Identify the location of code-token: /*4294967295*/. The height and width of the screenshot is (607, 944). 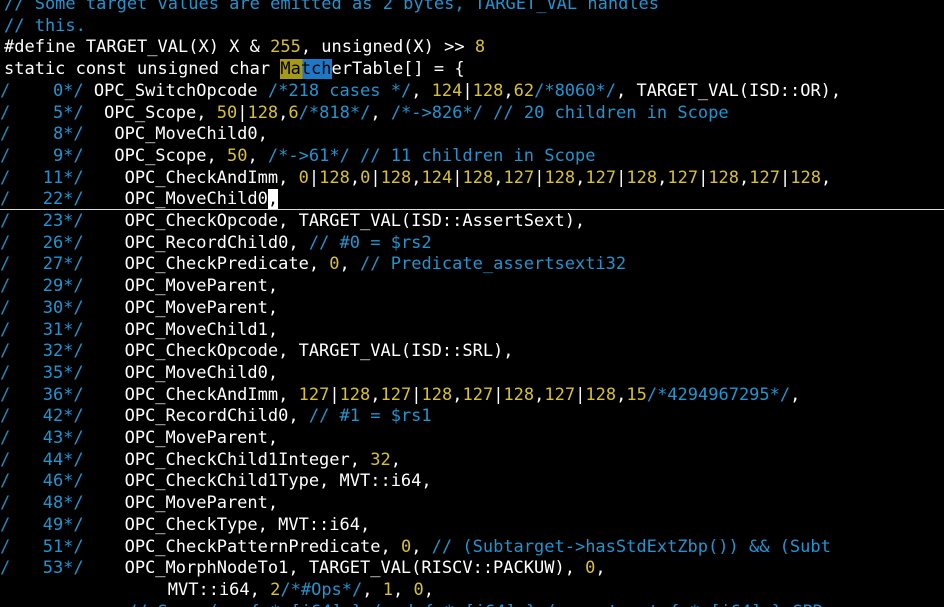
(718, 394).